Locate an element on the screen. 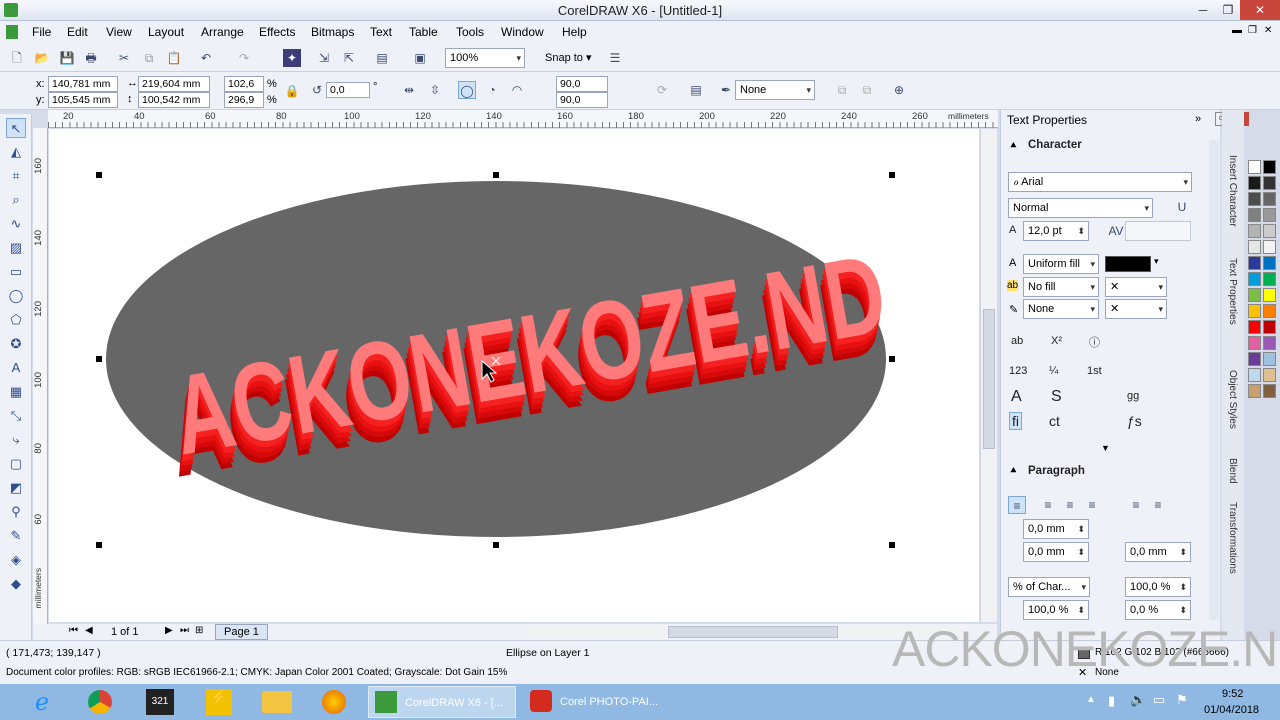  clock-time: 9:52 is located at coordinates (1232, 694).